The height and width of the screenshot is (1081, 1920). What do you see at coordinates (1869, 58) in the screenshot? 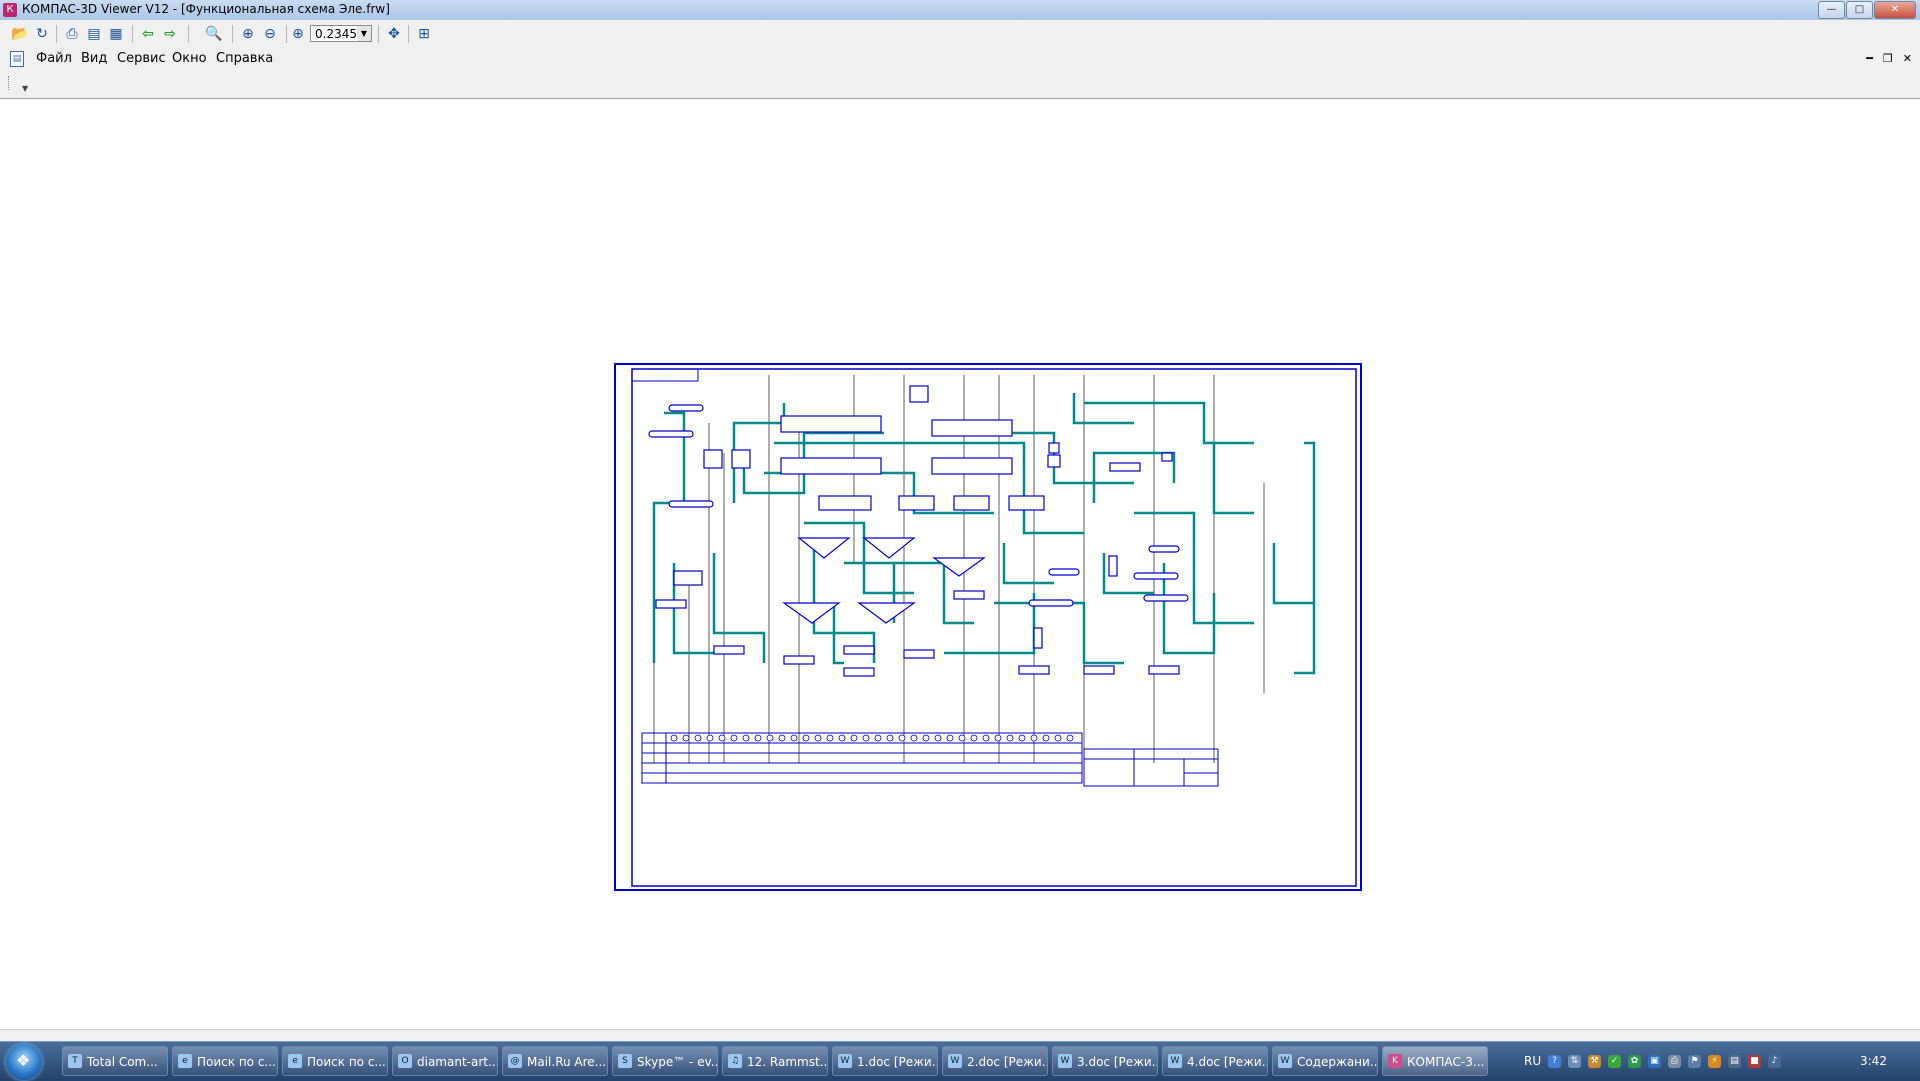
I see `mdi-minimize-button: ━` at bounding box center [1869, 58].